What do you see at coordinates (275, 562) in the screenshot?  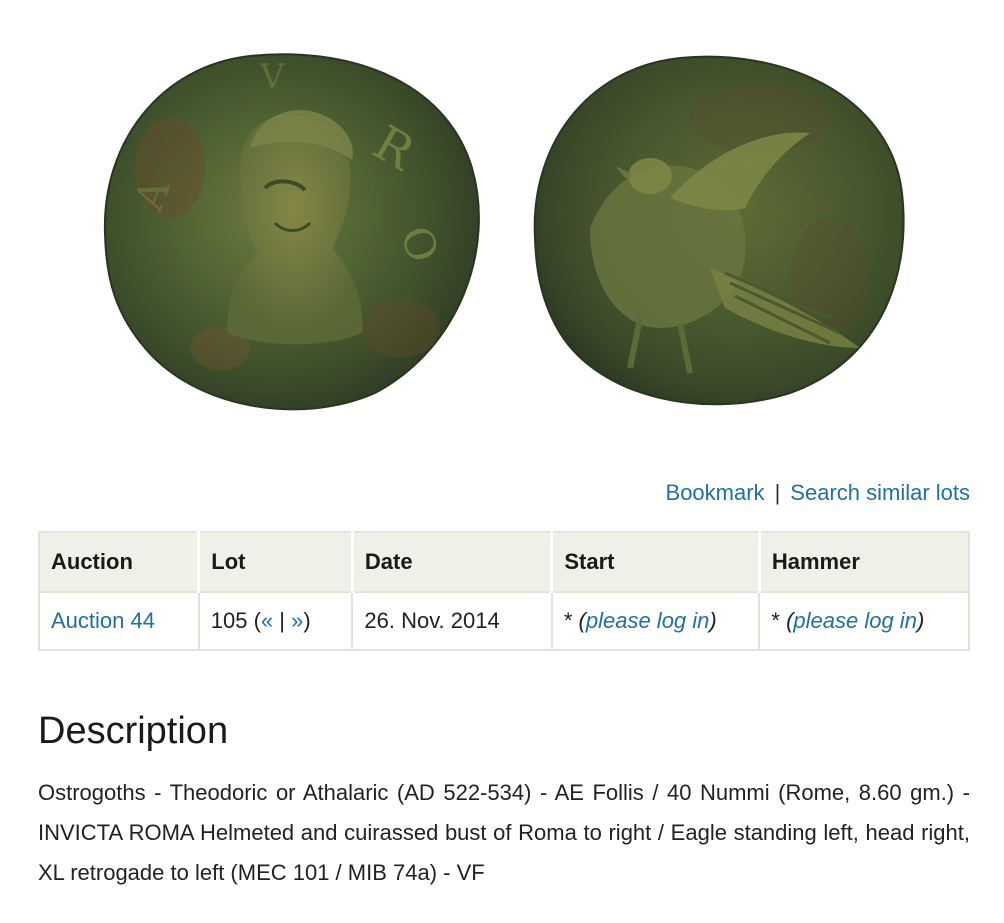 I see `header-lot: Lot` at bounding box center [275, 562].